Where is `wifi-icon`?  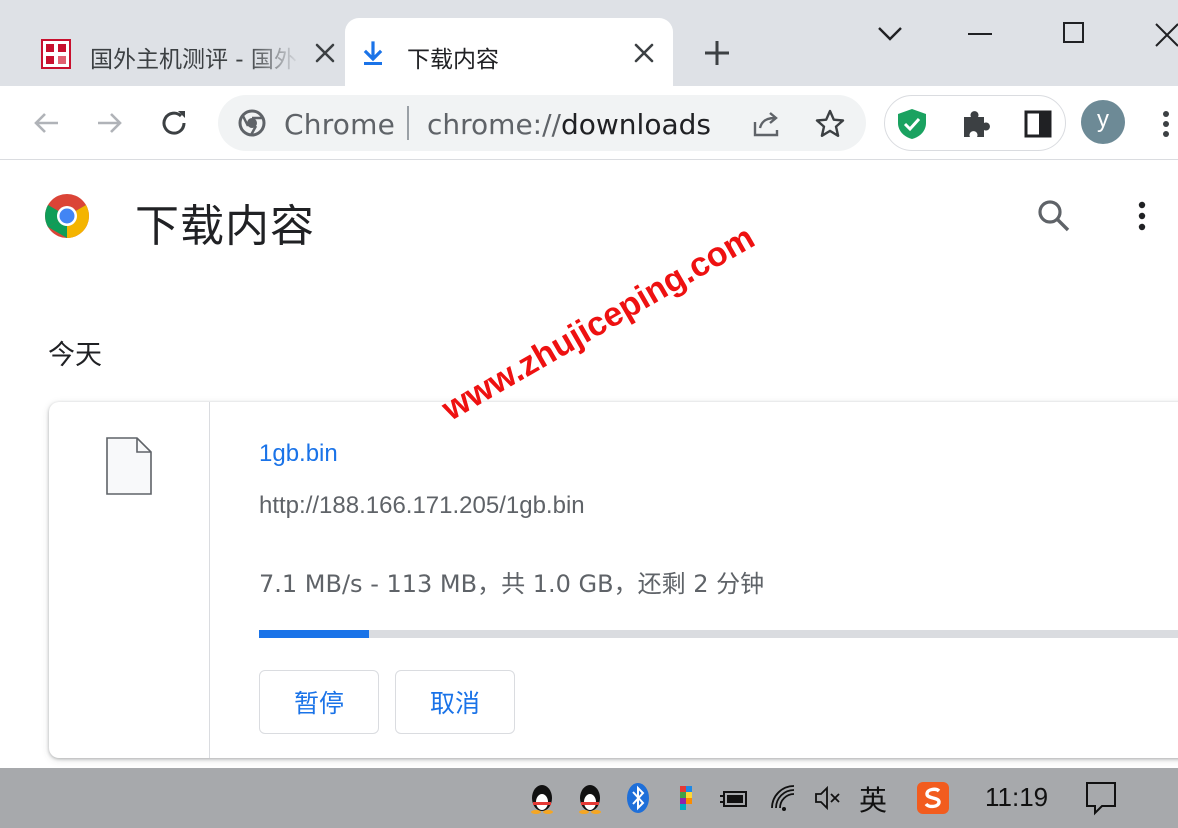
wifi-icon is located at coordinates (784, 798).